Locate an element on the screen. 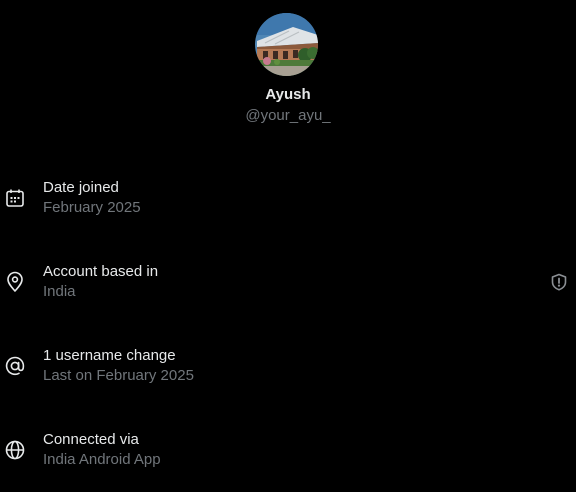 This screenshot has height=492, width=576. info-row-username-change: 1 username change Last on February 2025 is located at coordinates (288, 376).